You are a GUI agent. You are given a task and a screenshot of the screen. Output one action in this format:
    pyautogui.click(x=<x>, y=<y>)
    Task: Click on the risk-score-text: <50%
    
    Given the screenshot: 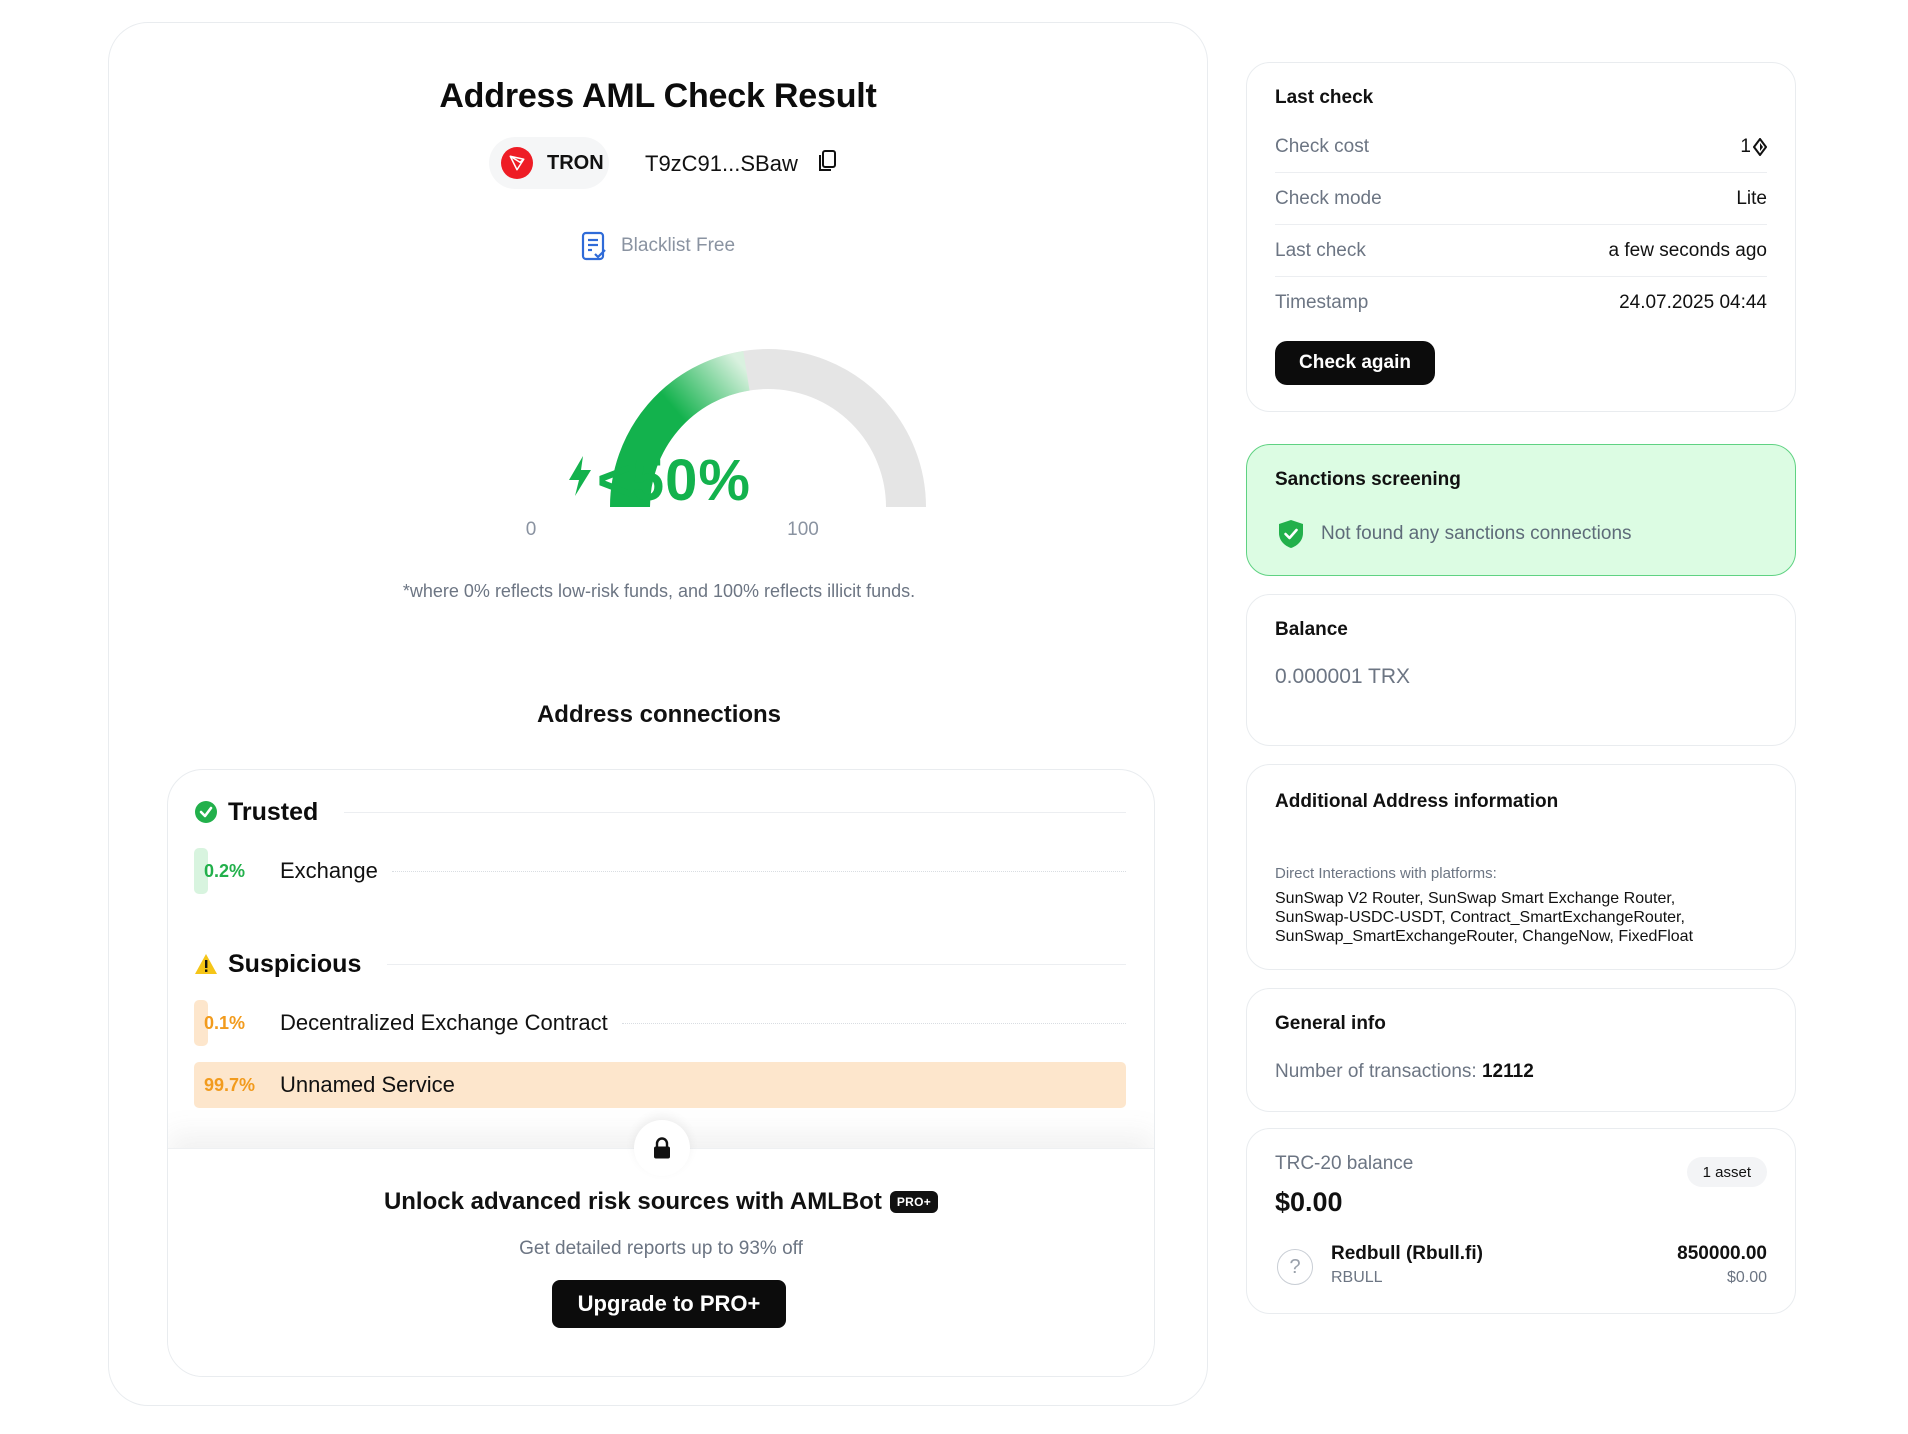 What is the action you would take?
    pyautogui.click(x=674, y=480)
    